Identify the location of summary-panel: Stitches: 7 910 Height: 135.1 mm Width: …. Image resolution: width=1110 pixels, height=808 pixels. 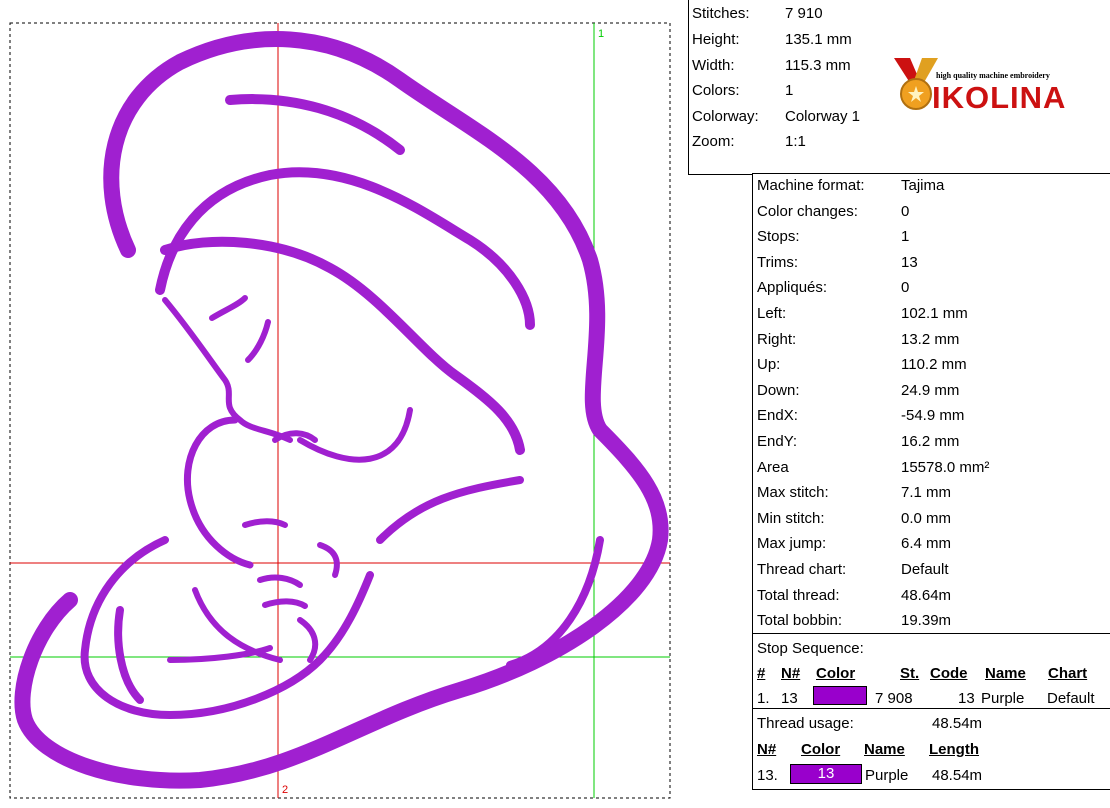
(786, 87).